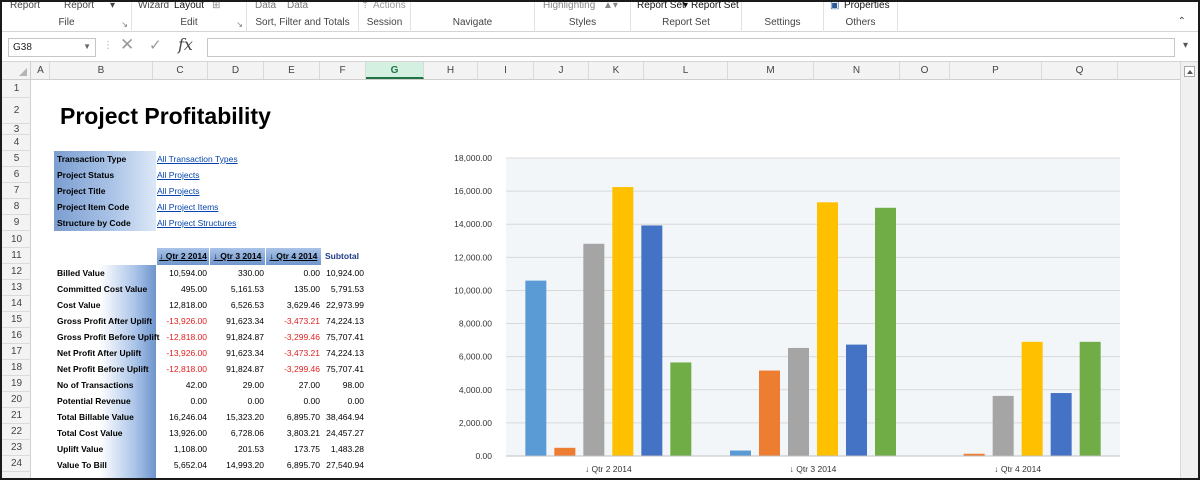 This screenshot has width=1200, height=480. What do you see at coordinates (506, 70) in the screenshot?
I see `column-header-i: I` at bounding box center [506, 70].